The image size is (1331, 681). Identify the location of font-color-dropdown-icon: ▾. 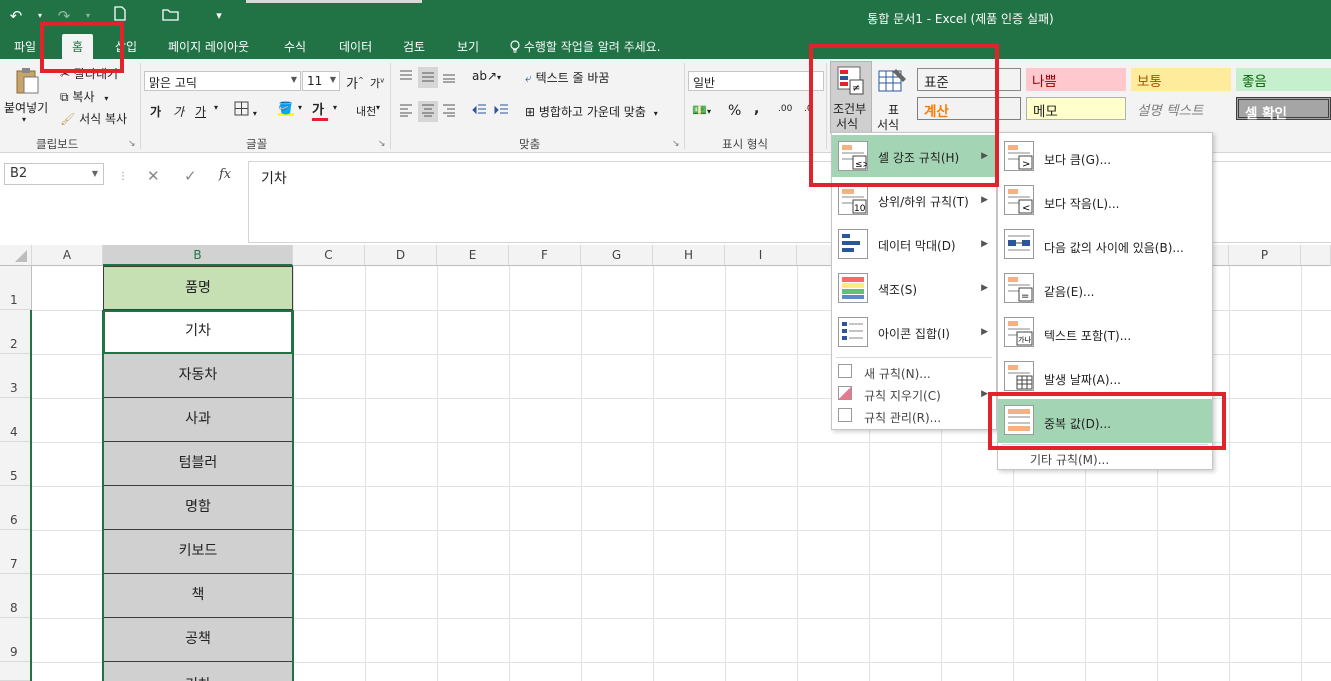
(335, 107).